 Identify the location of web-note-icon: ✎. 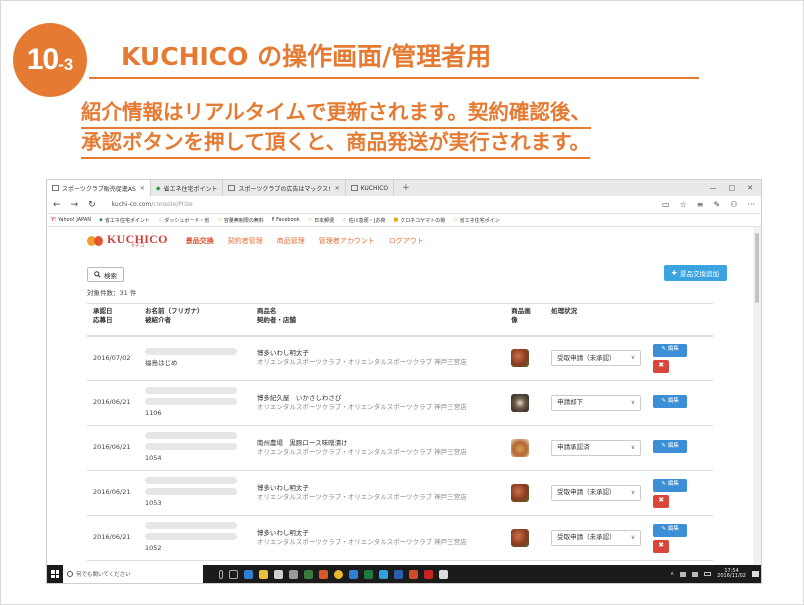
(716, 204).